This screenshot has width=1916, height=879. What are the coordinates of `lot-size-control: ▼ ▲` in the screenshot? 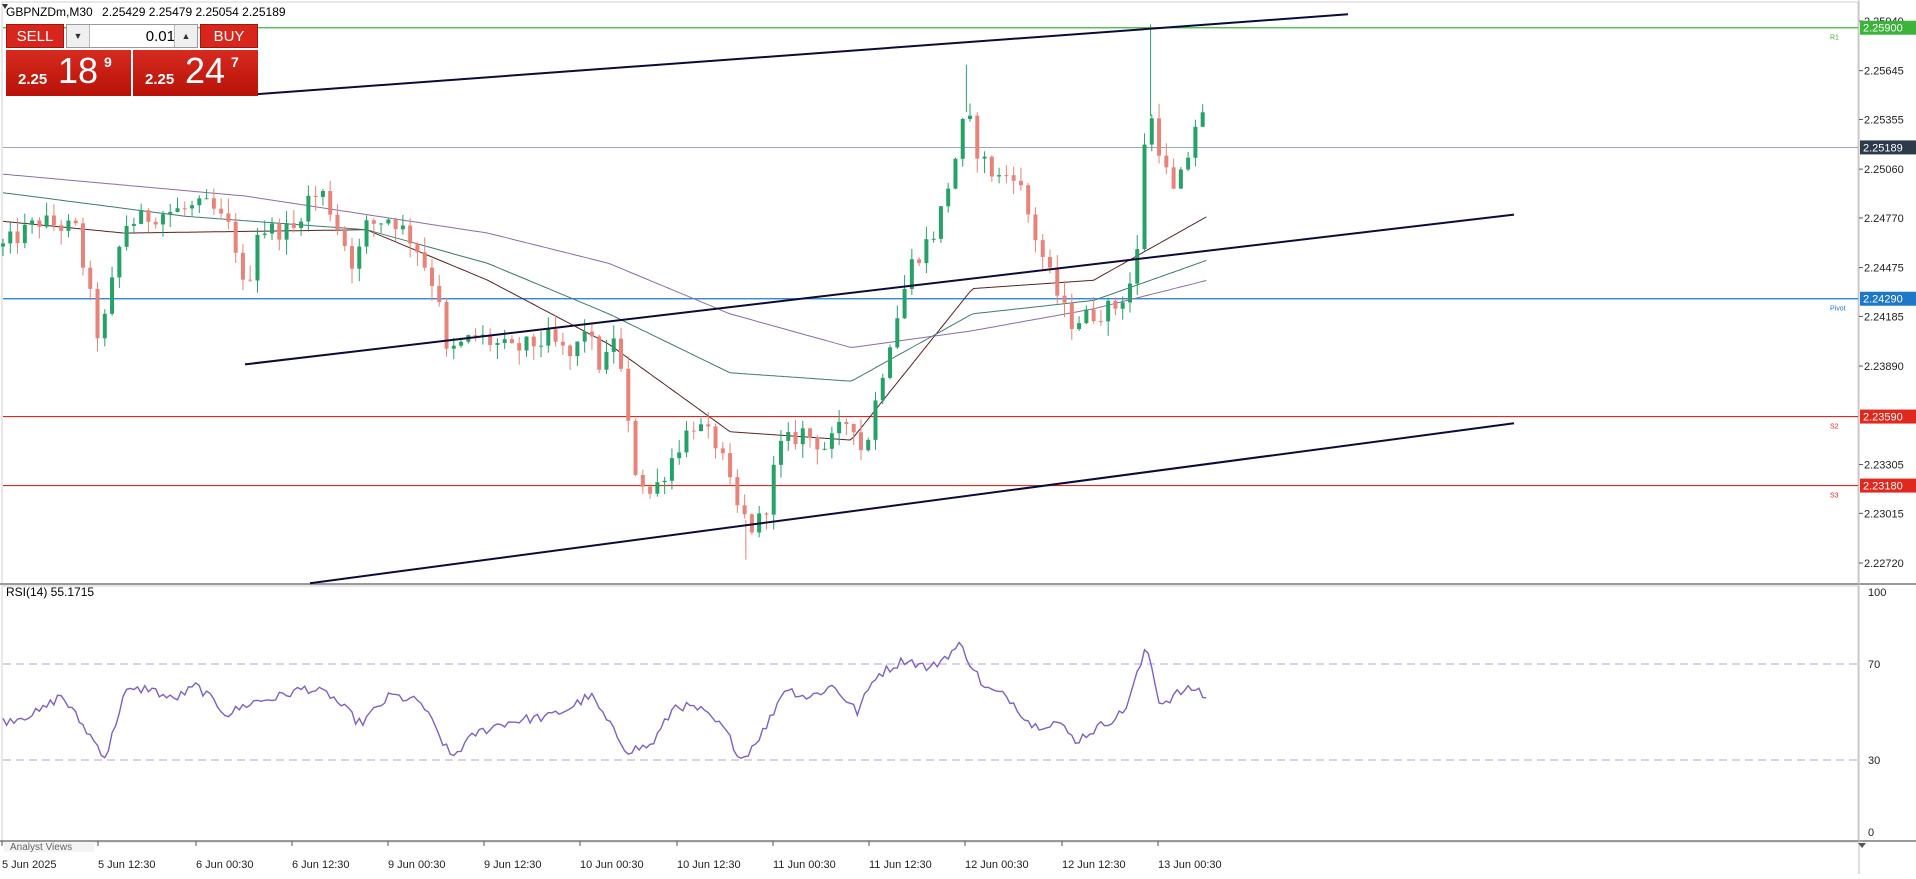 It's located at (132, 36).